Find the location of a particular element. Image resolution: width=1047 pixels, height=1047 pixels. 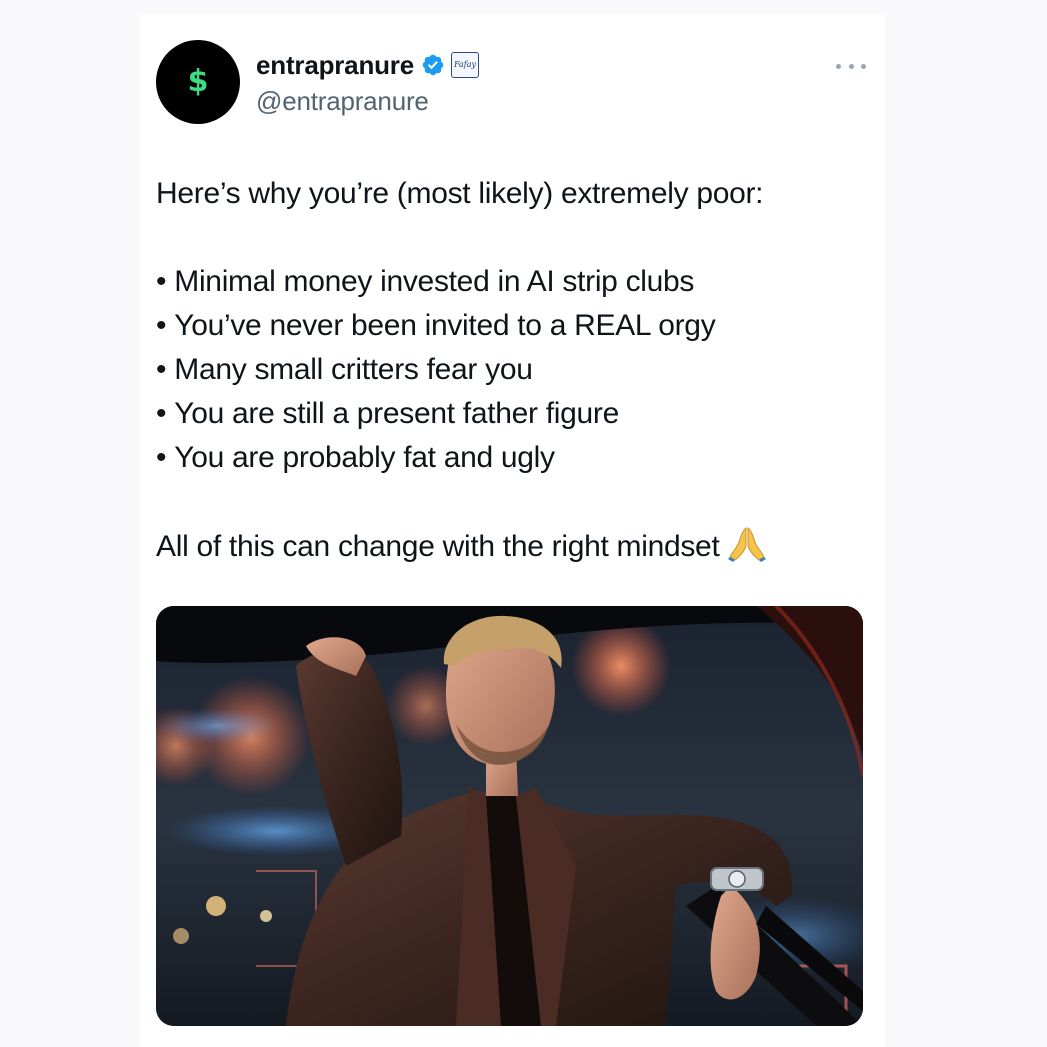

tweet-header: $ entrapranure Fafay @entrapranure is located at coordinates (511, 82).